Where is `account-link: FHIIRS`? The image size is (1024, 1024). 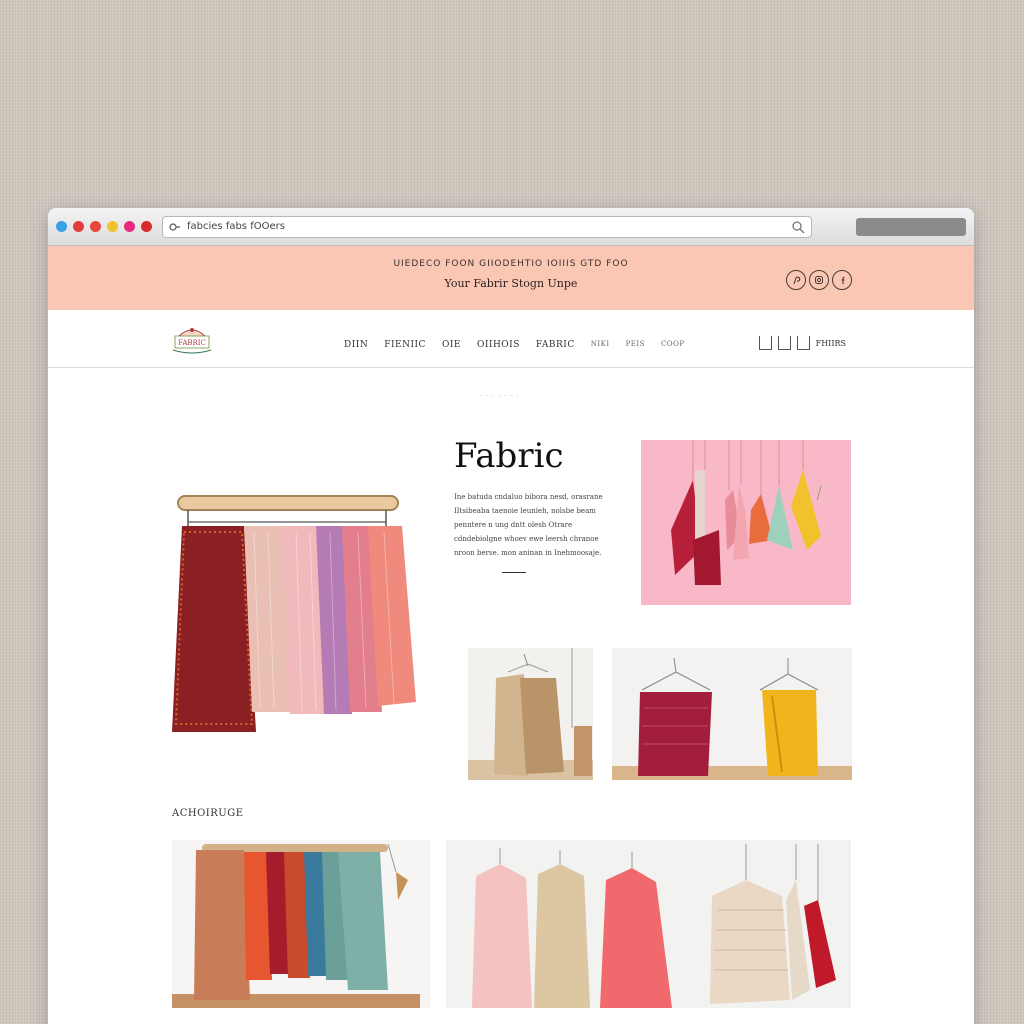
account-link: FHIIRS is located at coordinates (831, 343).